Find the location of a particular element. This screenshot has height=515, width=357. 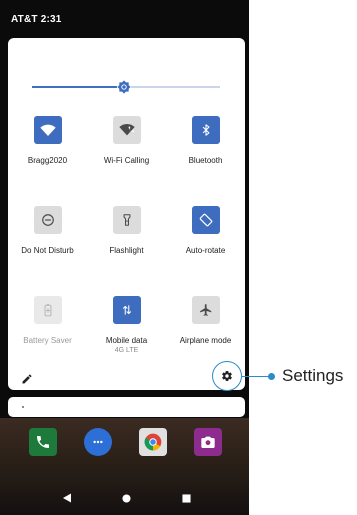

brightness-icon is located at coordinates (124, 87).